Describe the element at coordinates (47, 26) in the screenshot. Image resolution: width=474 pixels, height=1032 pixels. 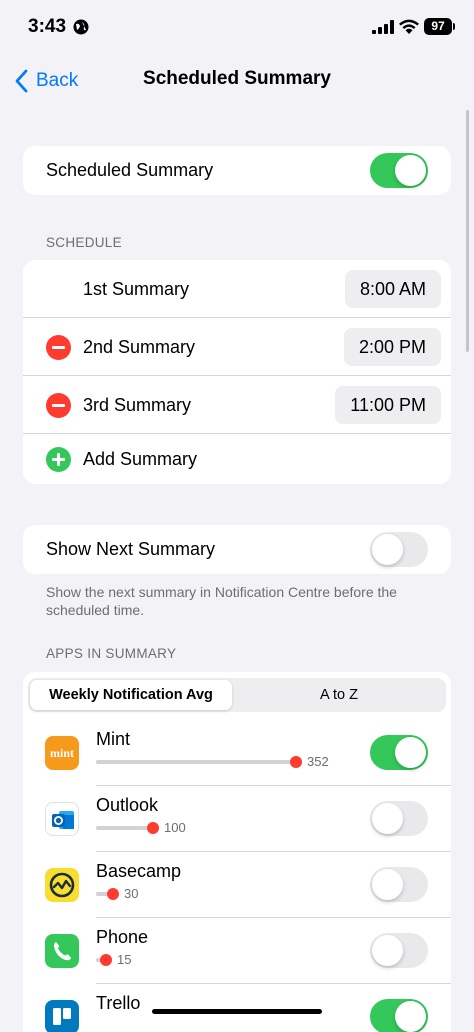
I see `status-time: 3:43` at that location.